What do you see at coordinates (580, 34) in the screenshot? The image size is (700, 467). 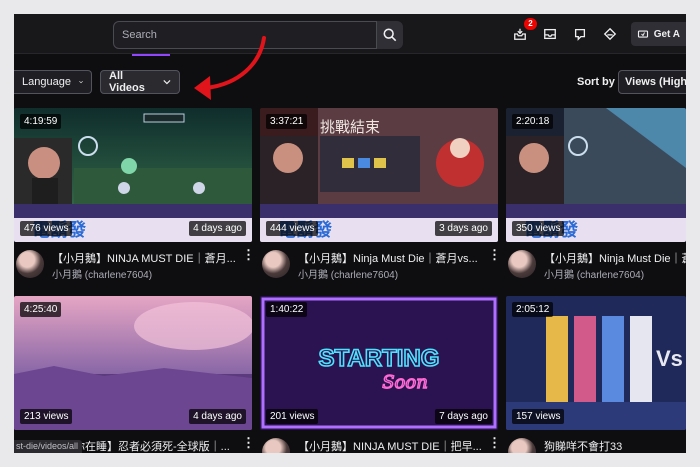 I see `whispers-icon` at bounding box center [580, 34].